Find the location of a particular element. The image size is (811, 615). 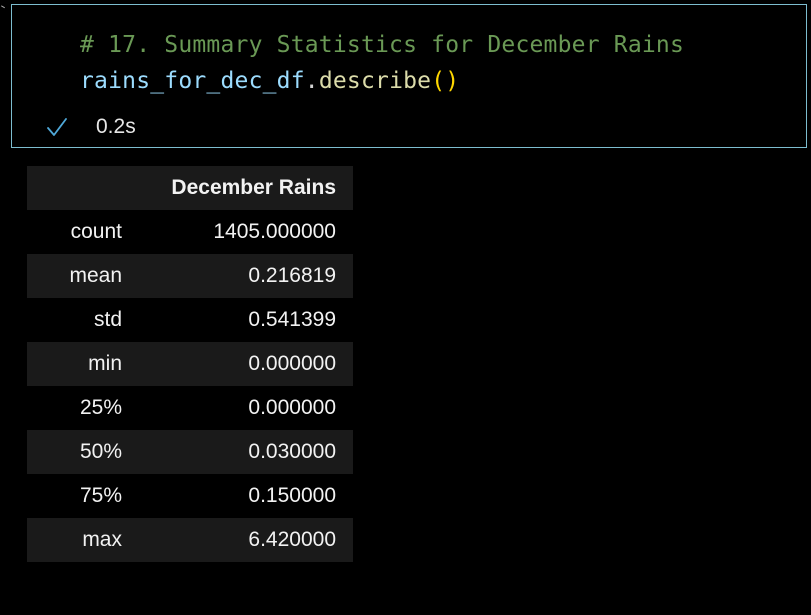

row-index: max is located at coordinates (102, 539).